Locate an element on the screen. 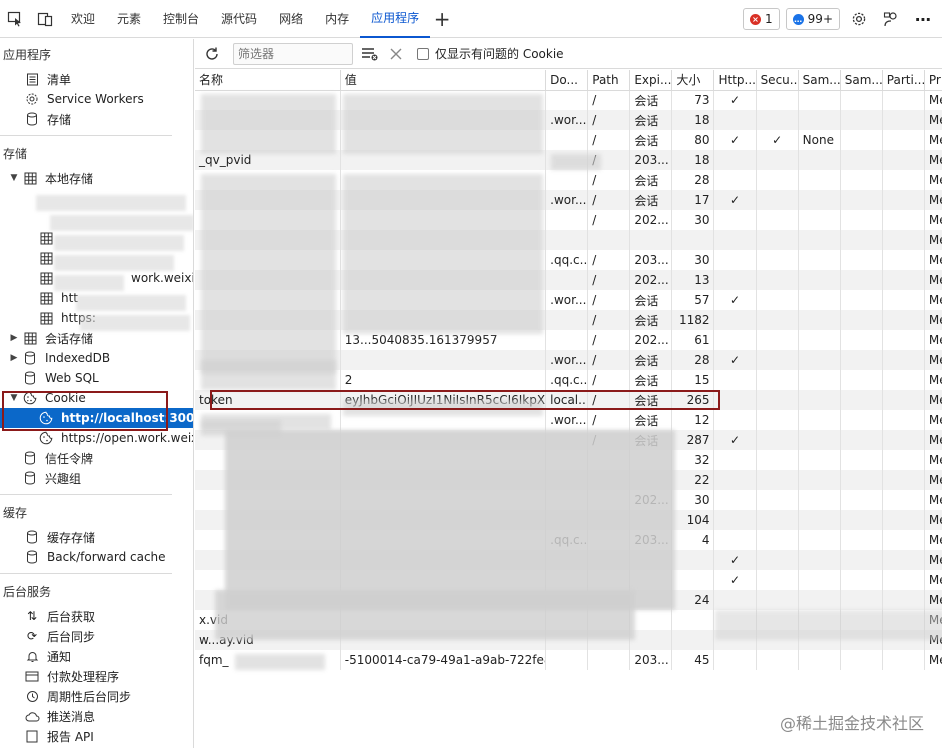  sidebar-item-back-forward-cache: Back/forward cache is located at coordinates (96, 557).